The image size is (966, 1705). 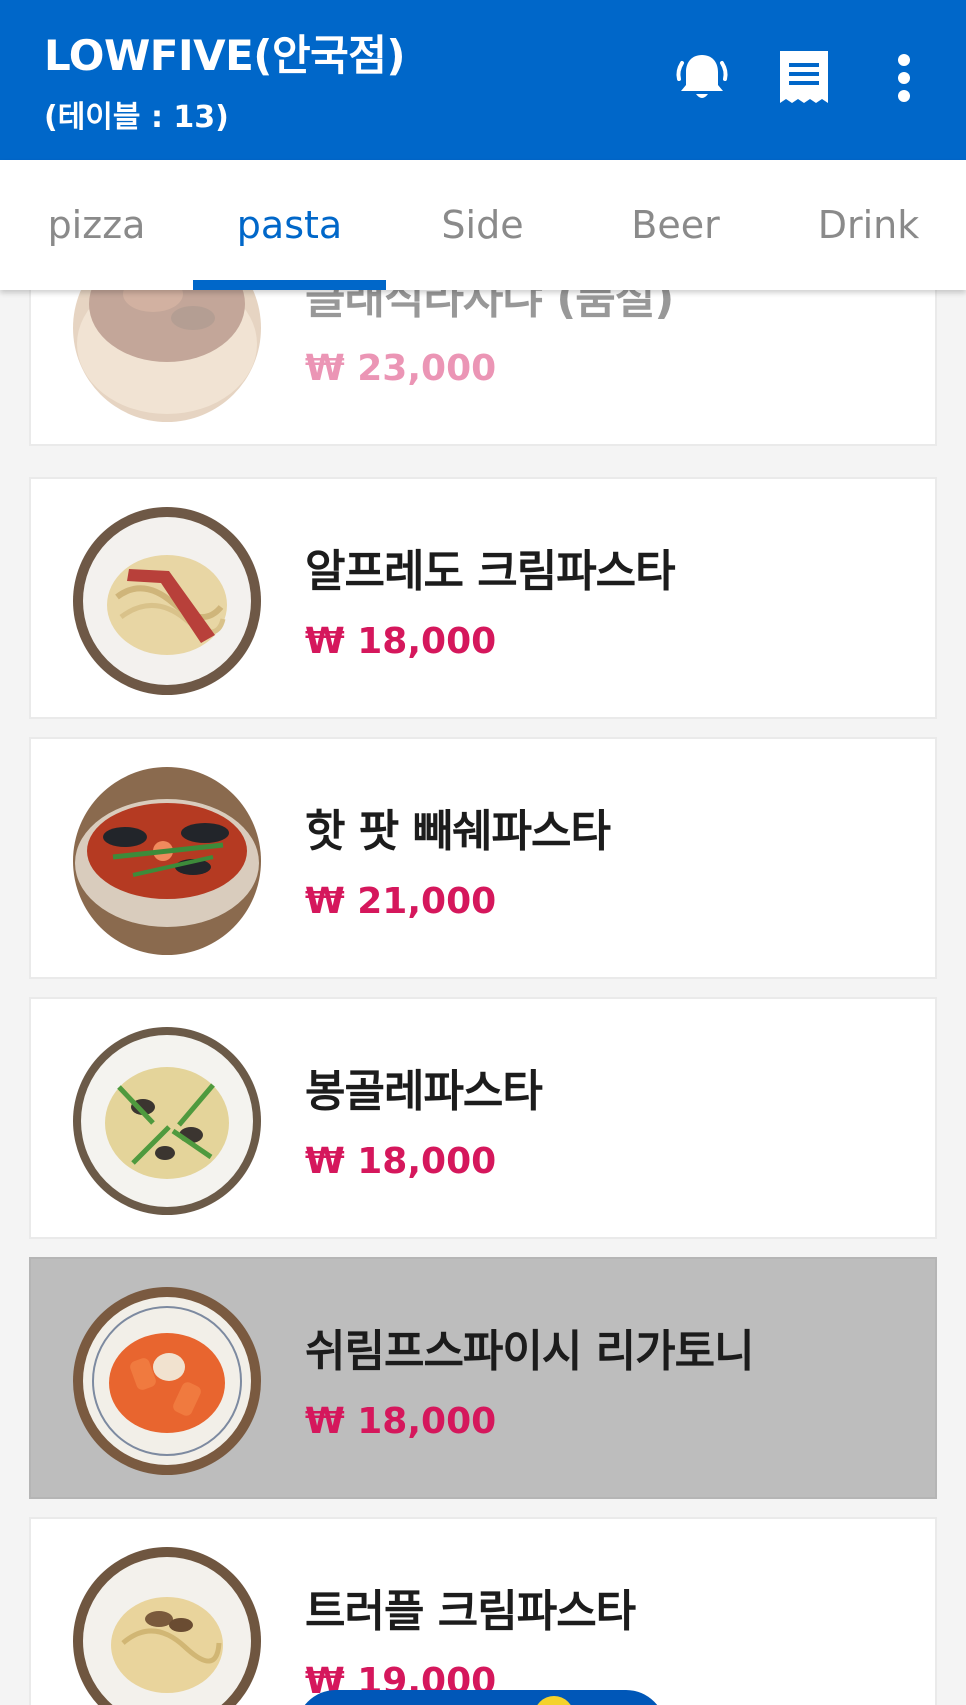 What do you see at coordinates (490, 571) in the screenshot?
I see `menu-item-name: 알프레도 크림파스타` at bounding box center [490, 571].